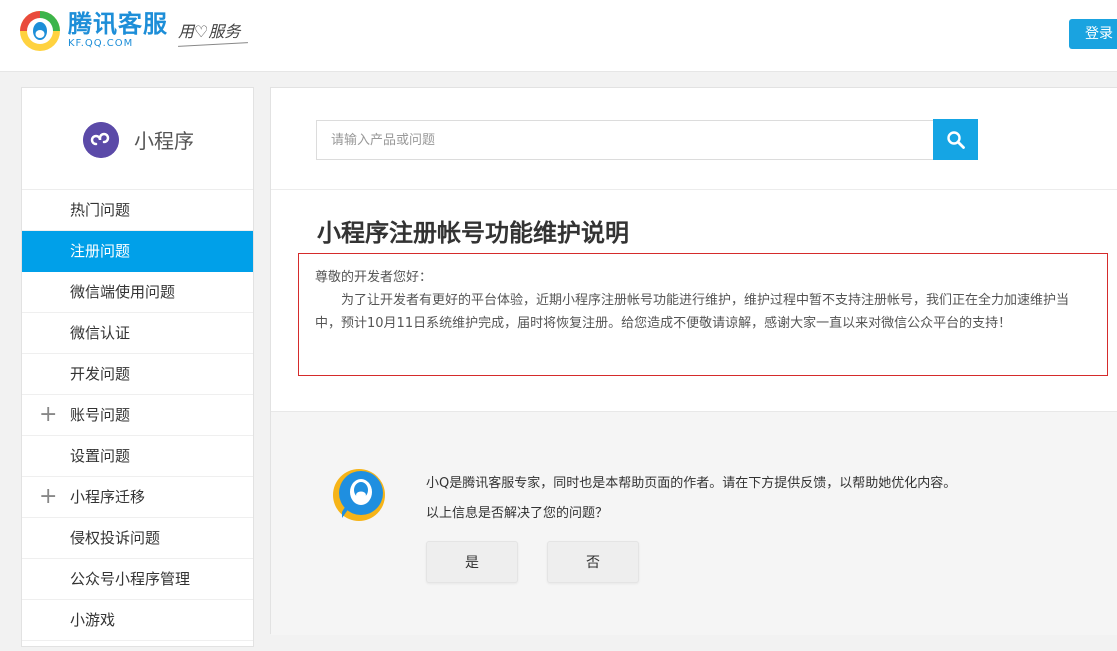 Image resolution: width=1117 pixels, height=651 pixels. I want to click on sidebar-item-label: 热门问题, so click(100, 210).